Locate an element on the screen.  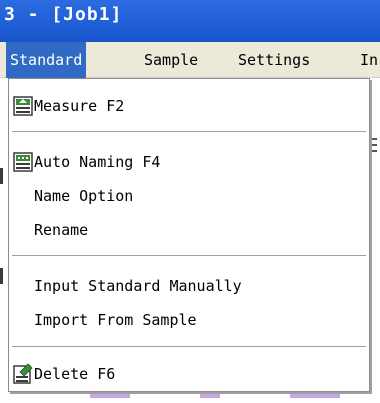
menu-item-label: Import From Sample is located at coordinates (115, 320).